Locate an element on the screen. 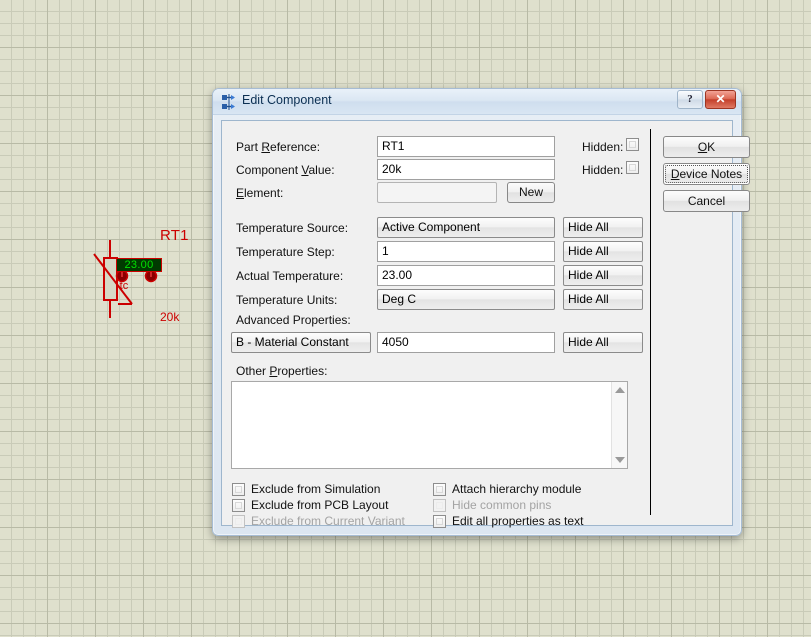  exclude-from-simulation-label: Exclude from Simulation is located at coordinates (316, 489).